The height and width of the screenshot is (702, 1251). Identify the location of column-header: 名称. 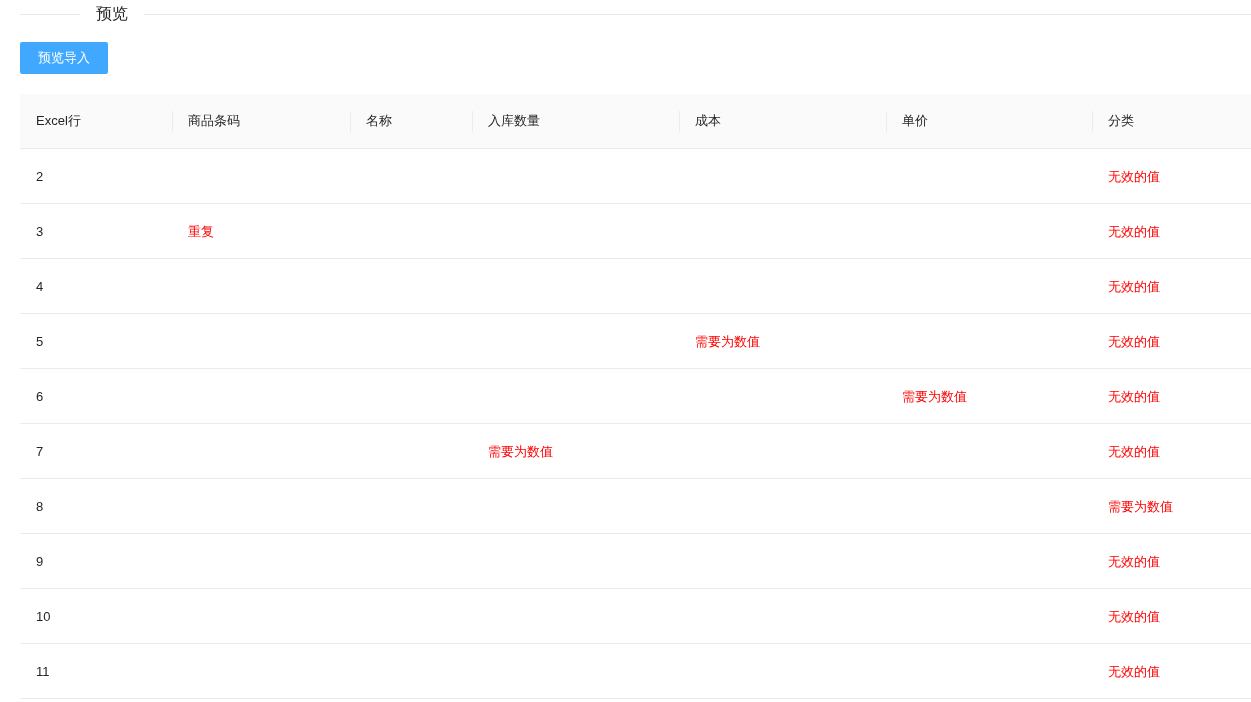
(379, 121).